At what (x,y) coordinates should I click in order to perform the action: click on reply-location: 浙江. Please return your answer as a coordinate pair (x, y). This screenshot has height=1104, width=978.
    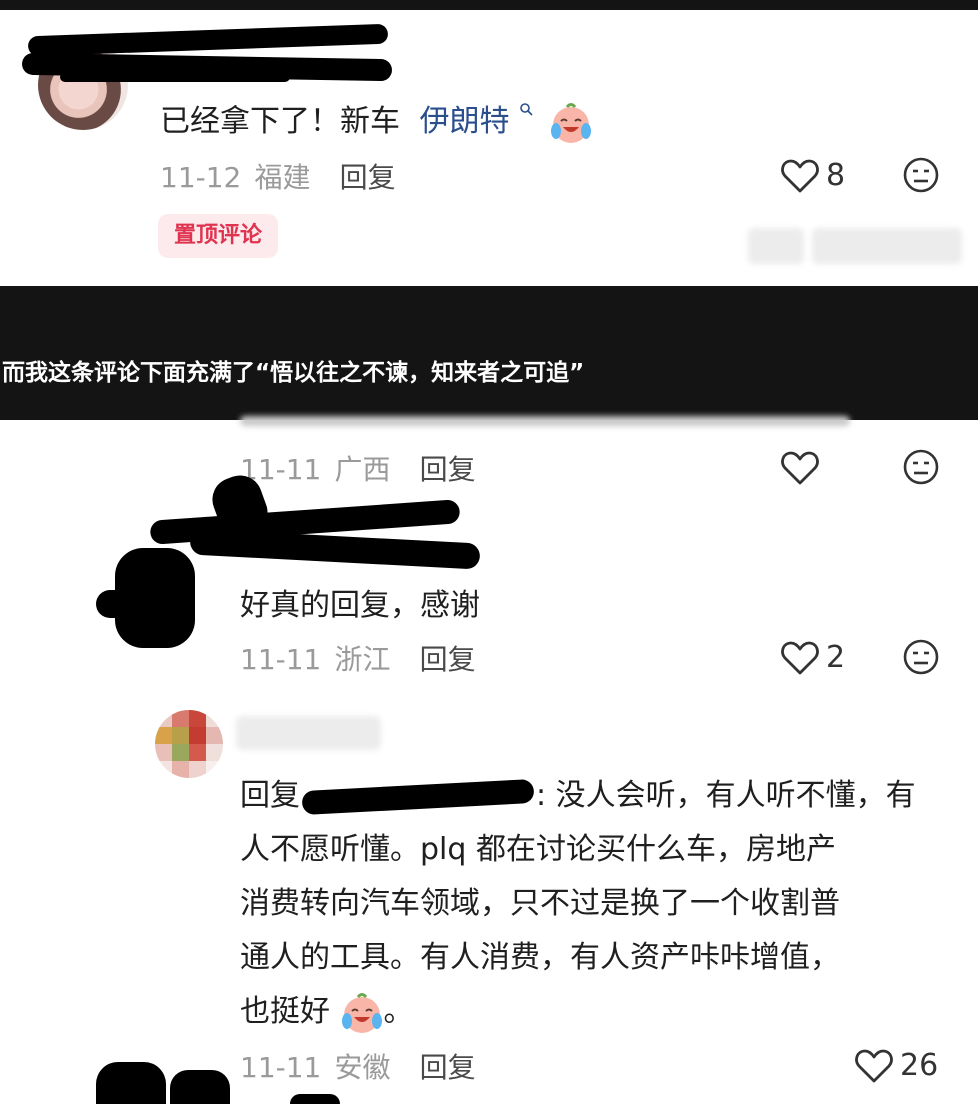
    Looking at the image, I should click on (362, 659).